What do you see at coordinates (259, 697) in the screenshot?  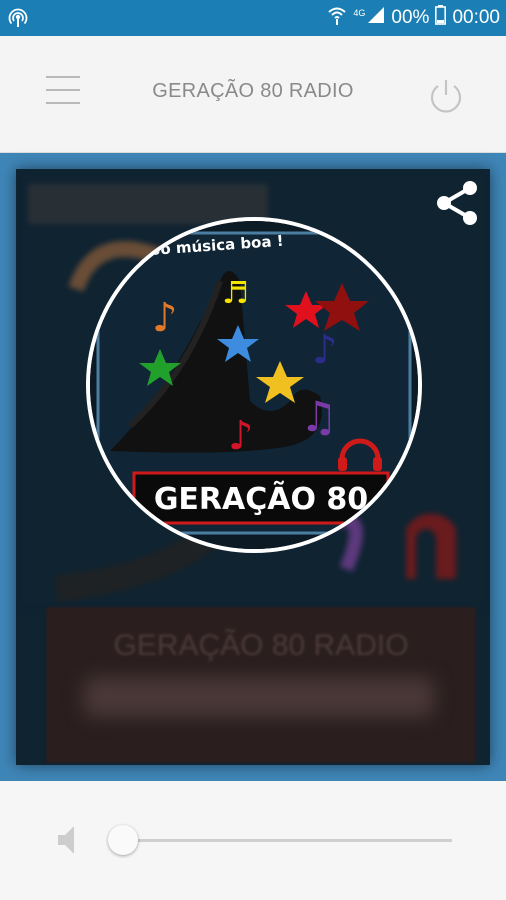 I see `now-playing-blurred` at bounding box center [259, 697].